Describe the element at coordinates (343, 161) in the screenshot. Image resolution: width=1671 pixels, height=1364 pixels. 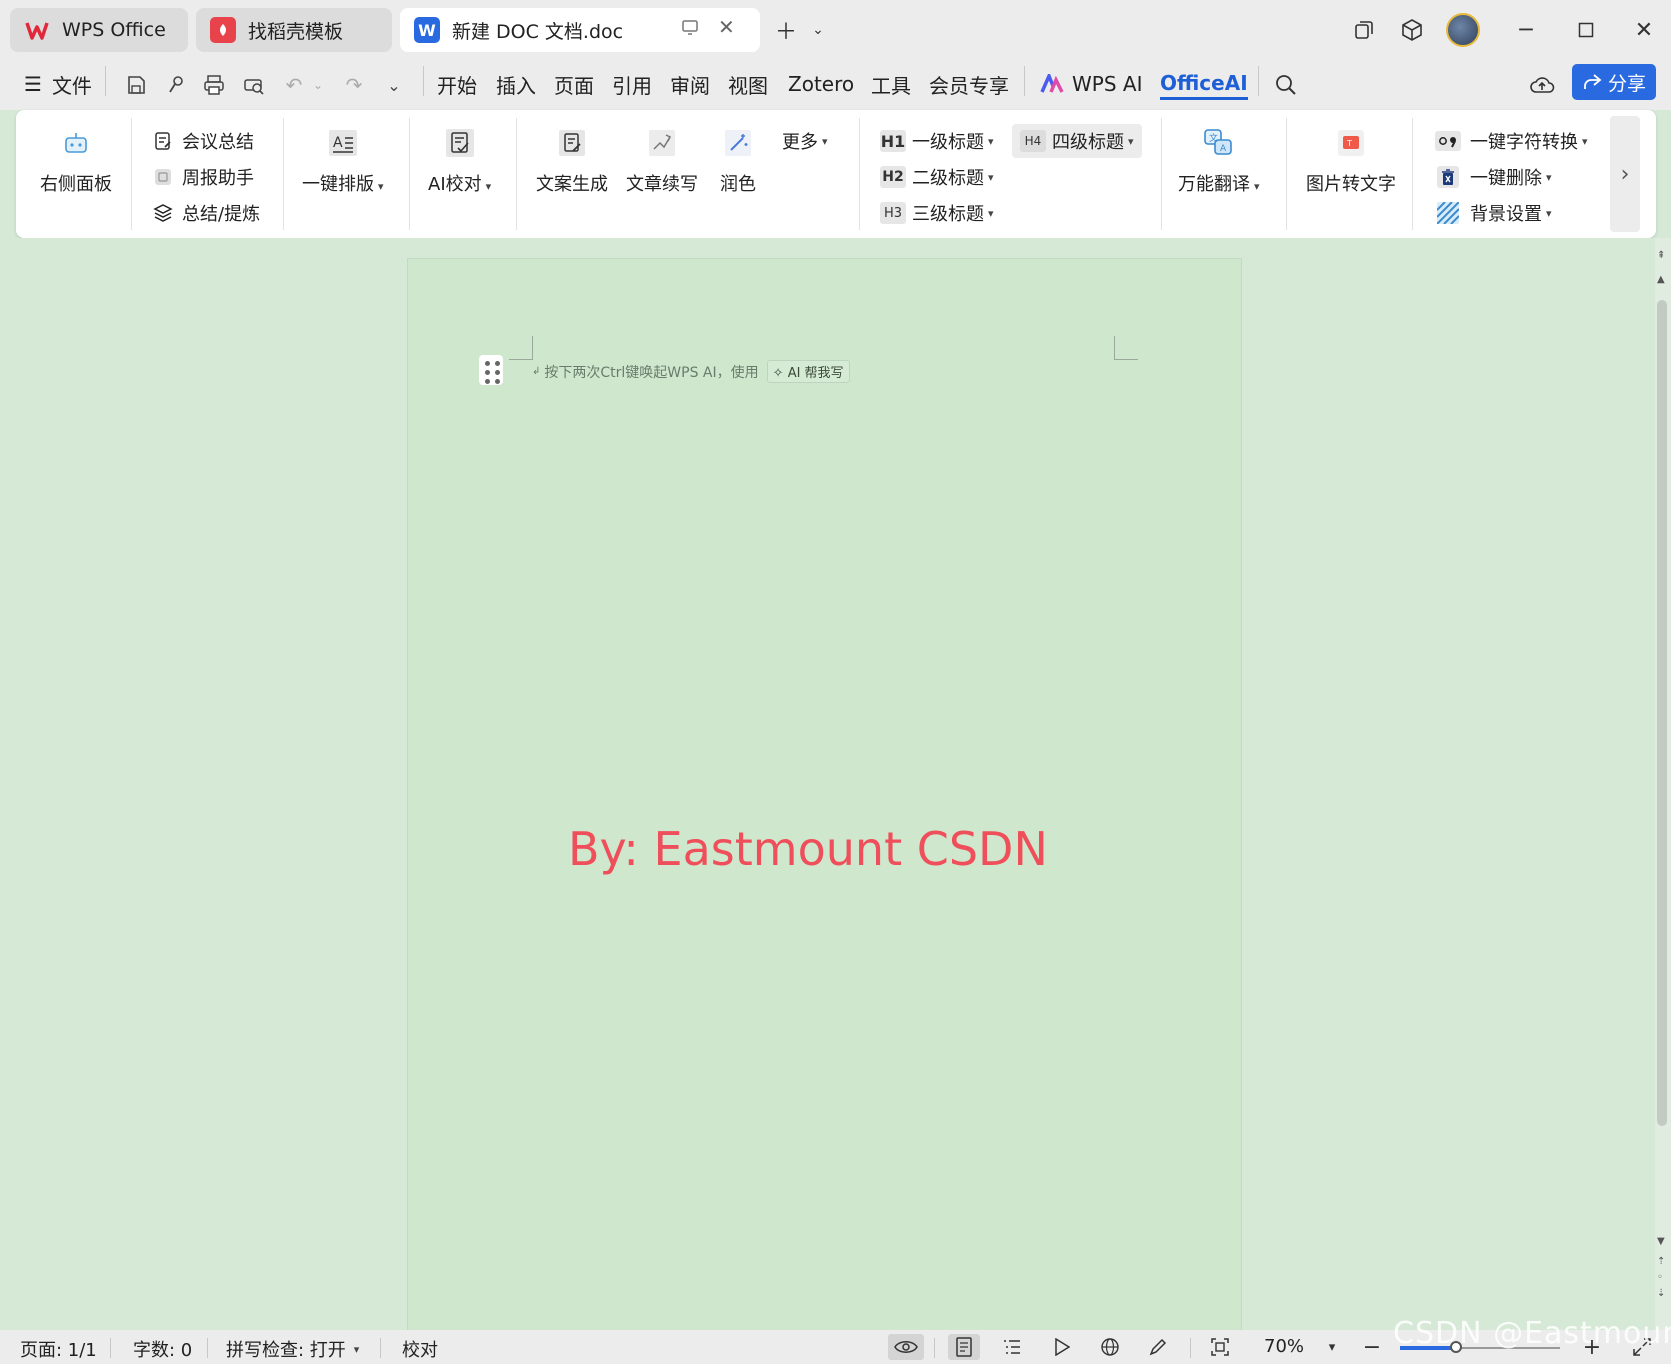
I see `one-click-layout-button: A 一键排版 ▾` at that location.